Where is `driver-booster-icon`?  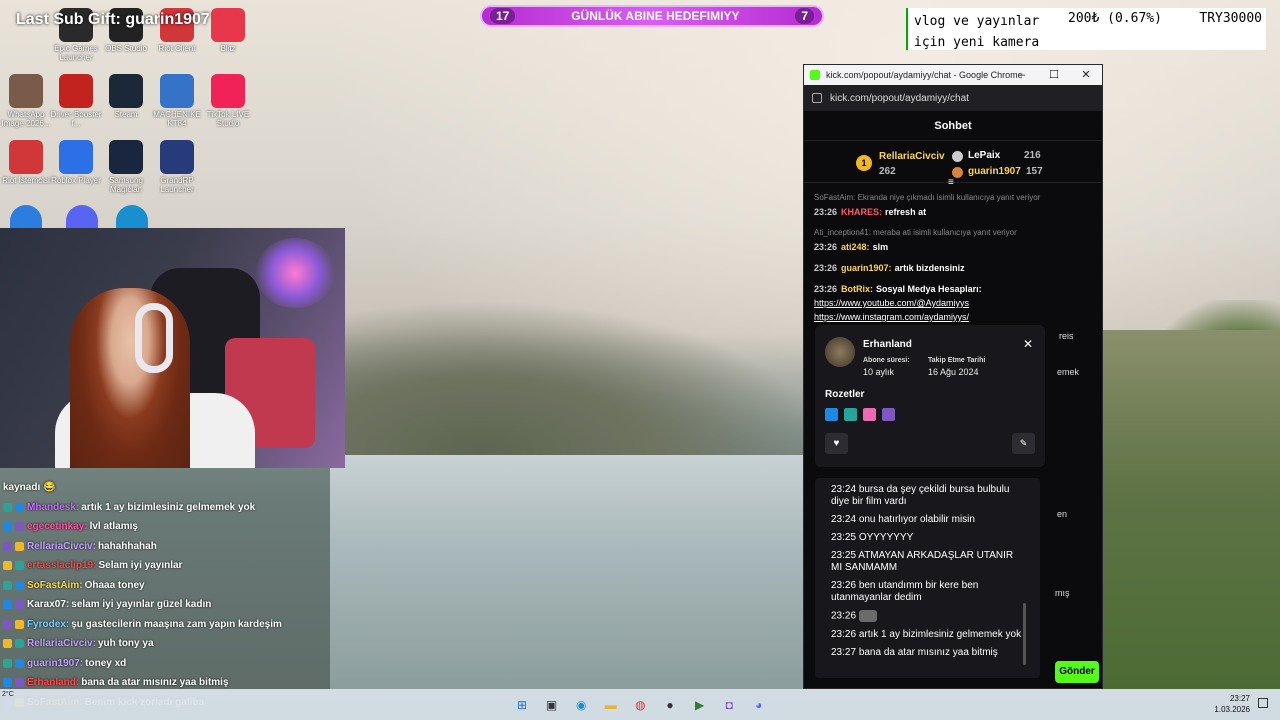 driver-booster-icon is located at coordinates (76, 91).